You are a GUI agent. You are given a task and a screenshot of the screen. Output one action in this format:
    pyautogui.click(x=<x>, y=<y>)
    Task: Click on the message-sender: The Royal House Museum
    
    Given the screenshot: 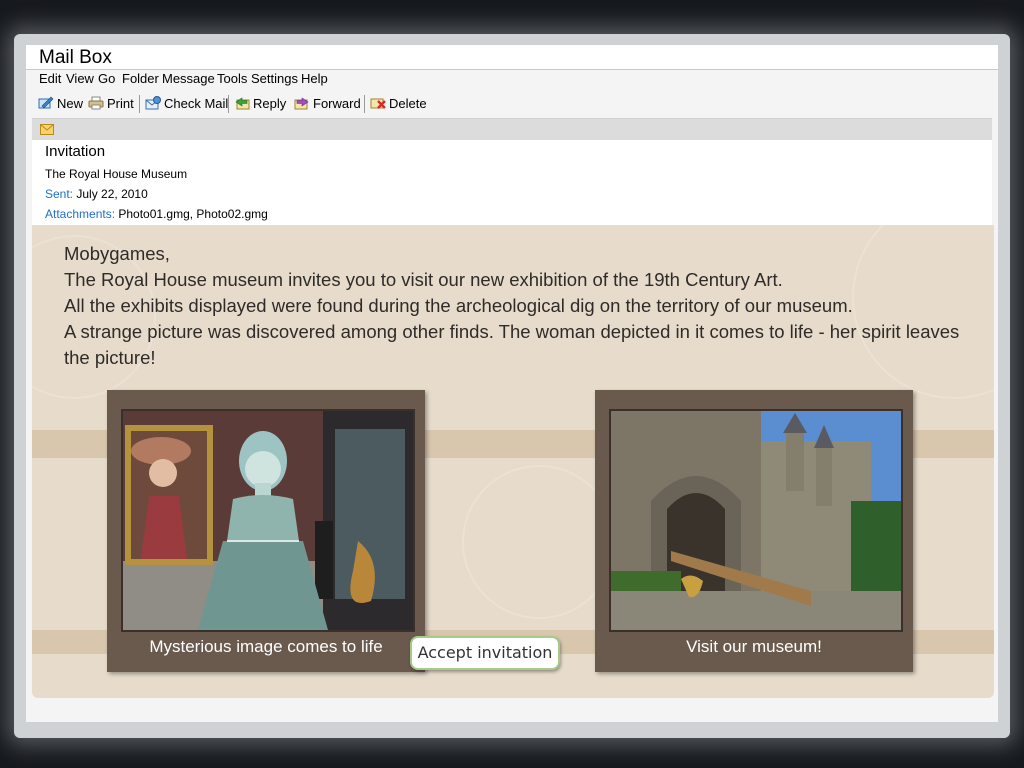 What is the action you would take?
    pyautogui.click(x=116, y=174)
    